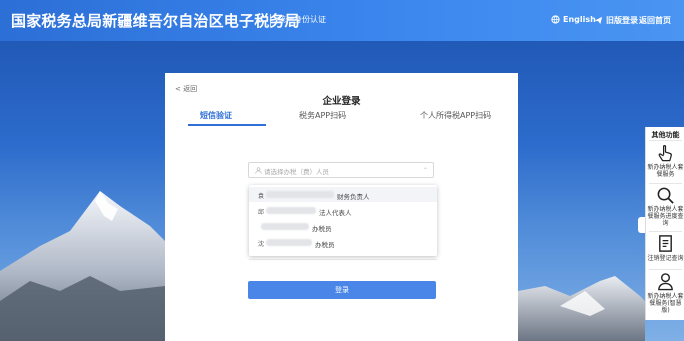 The image size is (684, 341). Describe the element at coordinates (335, 213) in the screenshot. I see `option-role: 法人代表人` at that location.